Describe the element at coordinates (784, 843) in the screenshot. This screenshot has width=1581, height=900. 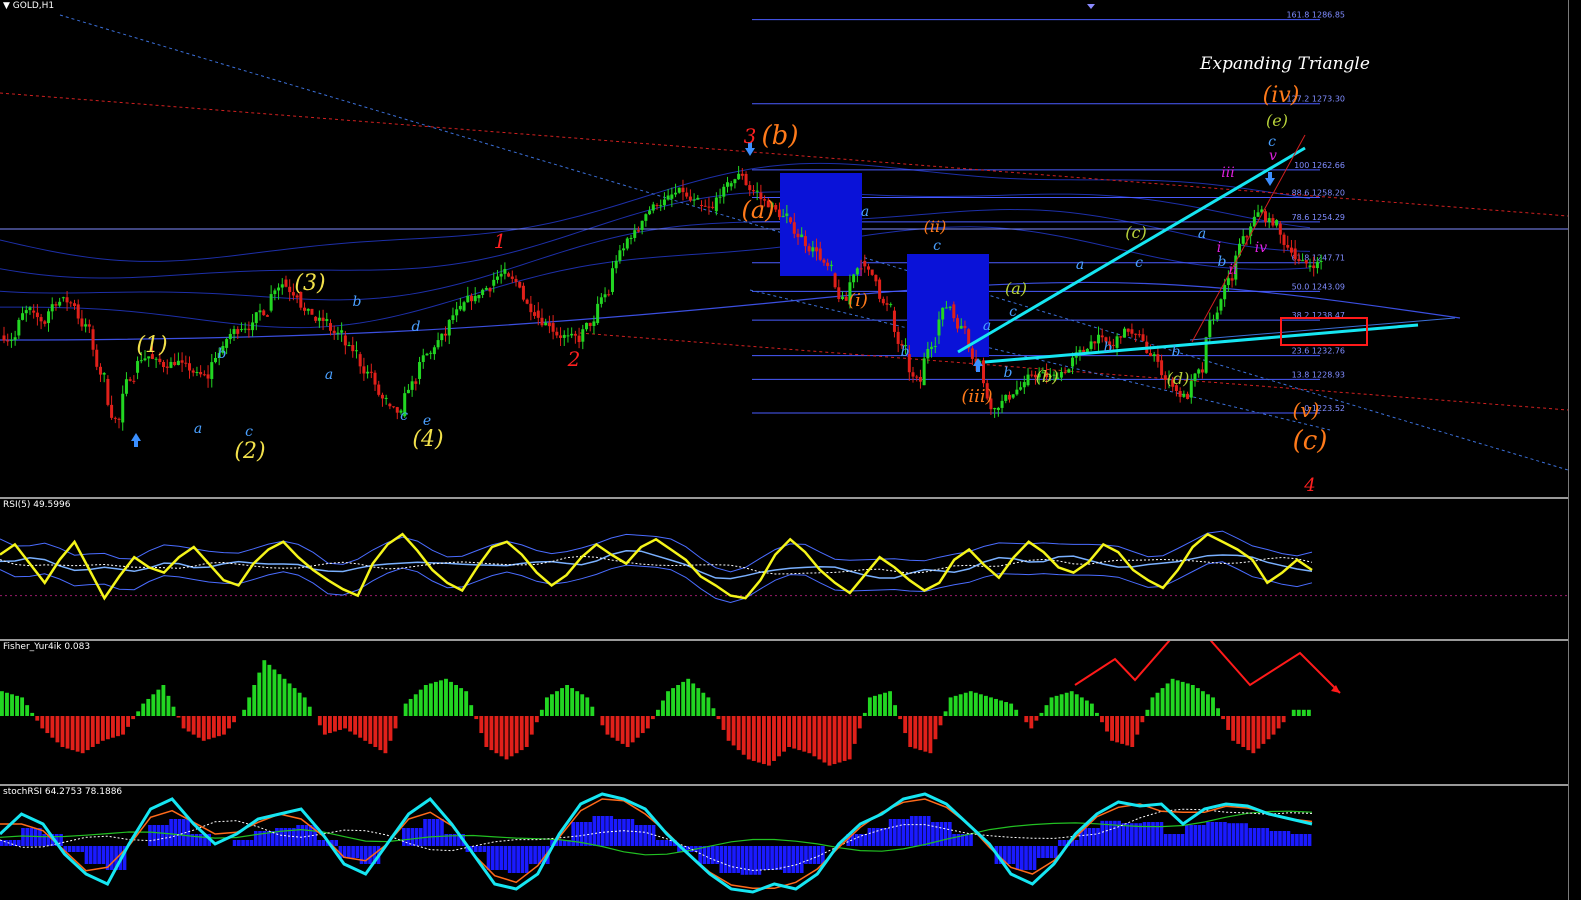
I see `stochrsi-pane: stochRSI 64.2753 78.1886` at that location.